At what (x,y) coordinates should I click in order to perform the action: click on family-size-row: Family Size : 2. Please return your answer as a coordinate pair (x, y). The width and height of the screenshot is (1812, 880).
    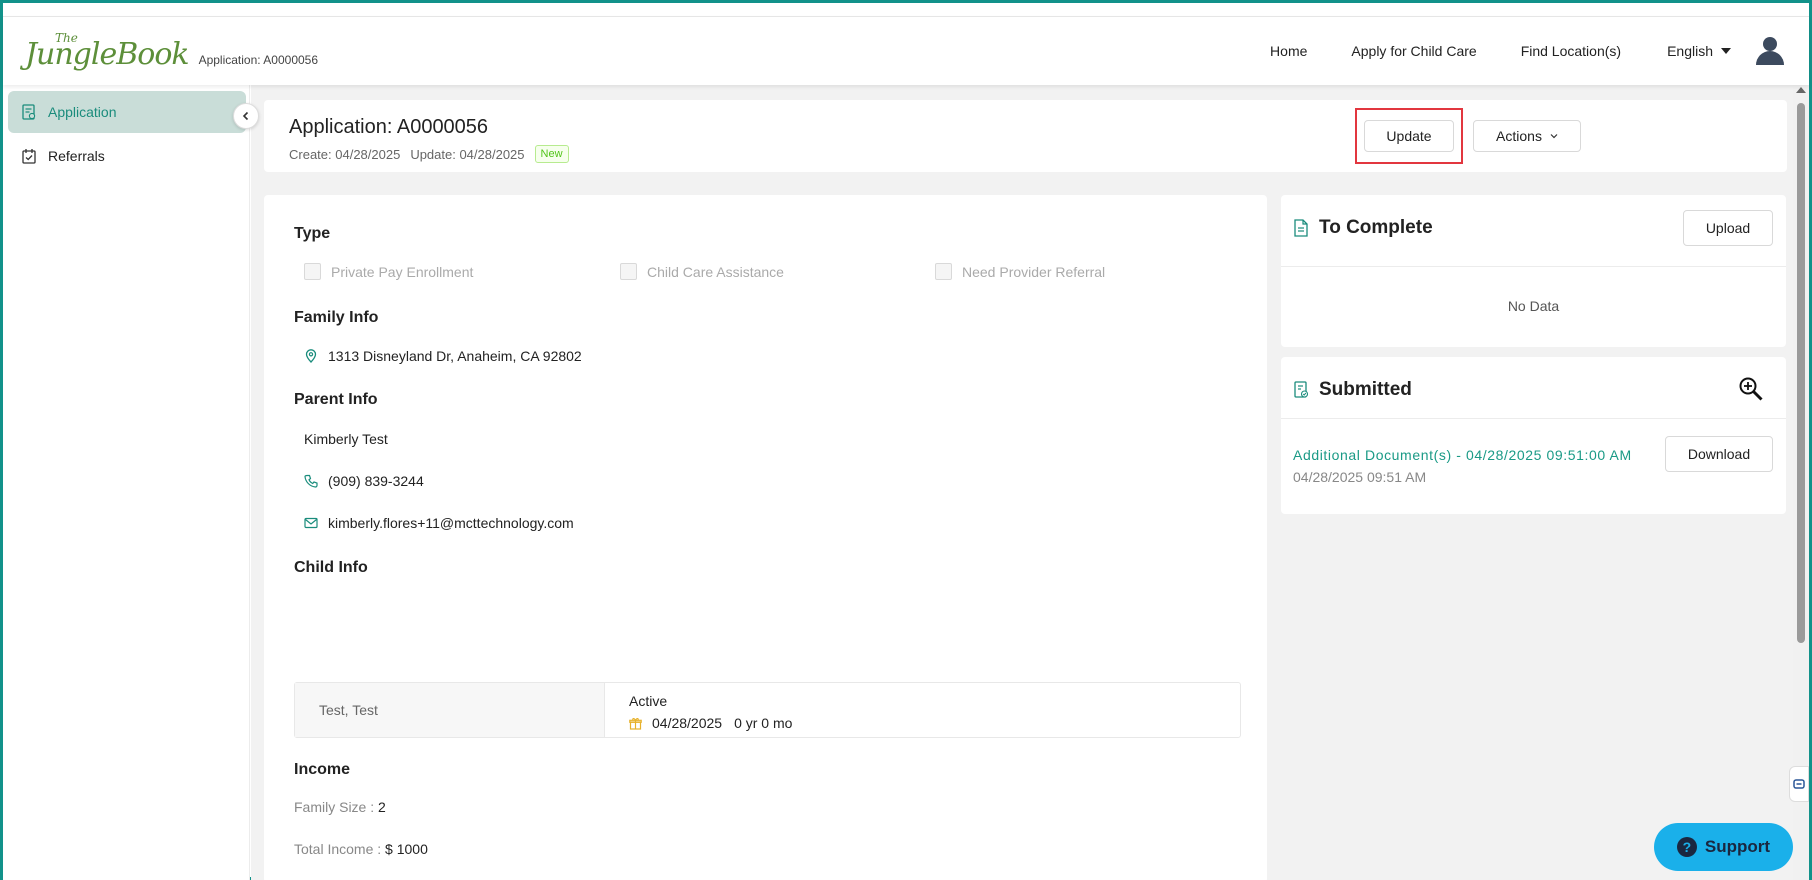
    Looking at the image, I should click on (340, 807).